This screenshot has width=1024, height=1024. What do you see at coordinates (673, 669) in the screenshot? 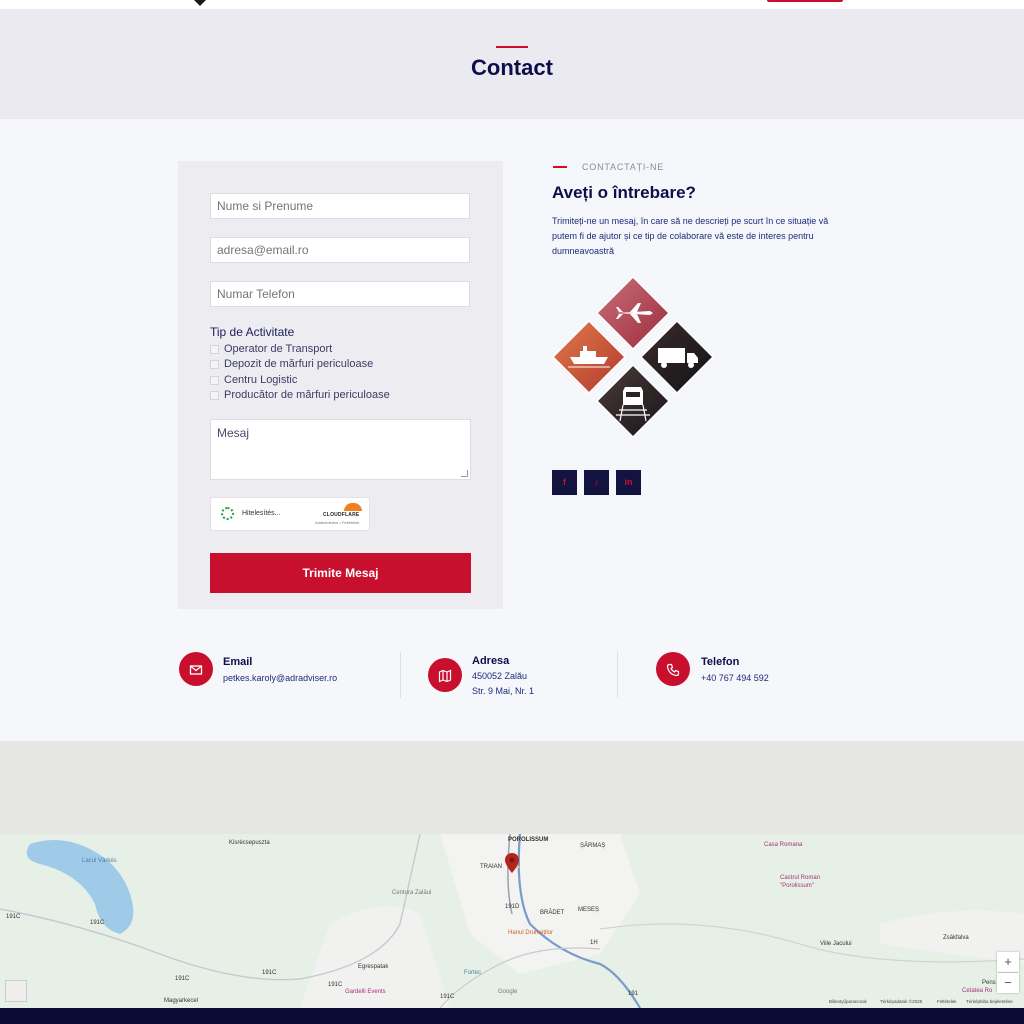
I see `phone-icon` at bounding box center [673, 669].